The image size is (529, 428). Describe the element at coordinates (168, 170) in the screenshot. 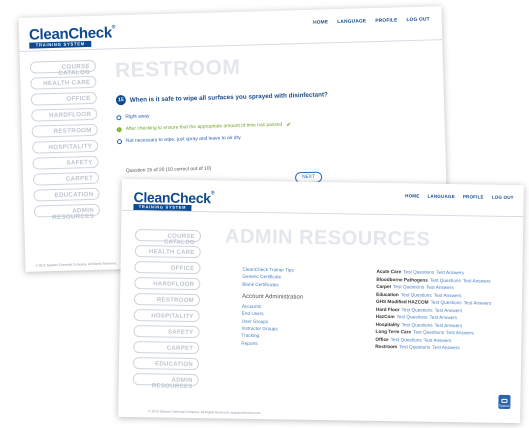

I see `question-progress: Question 15 of 20 (10 correct out of 10)` at that location.